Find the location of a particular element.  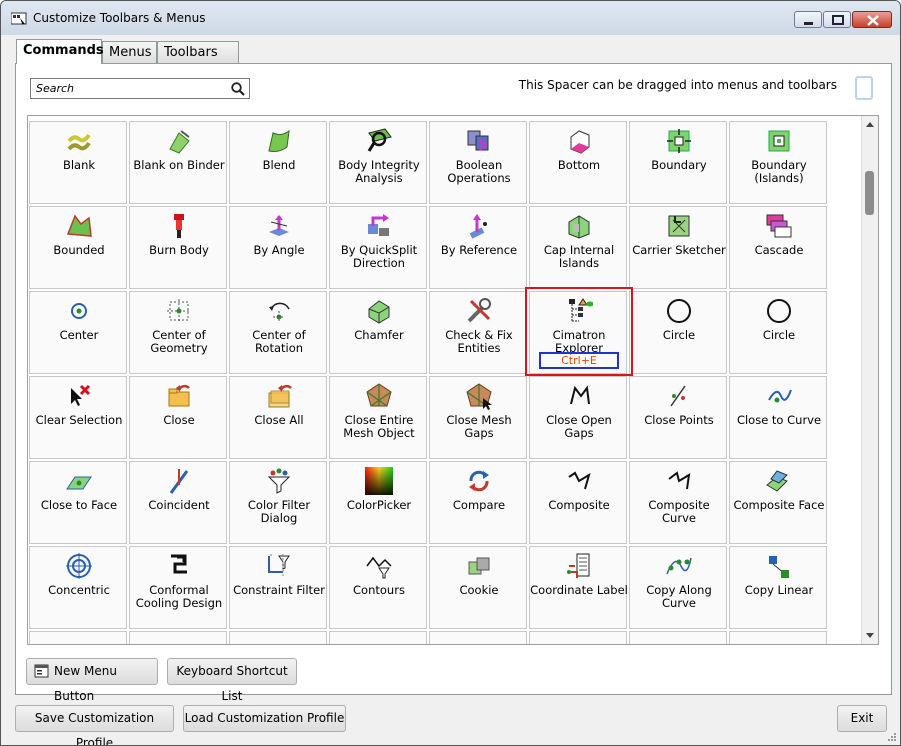

spacer-item is located at coordinates (864, 88).